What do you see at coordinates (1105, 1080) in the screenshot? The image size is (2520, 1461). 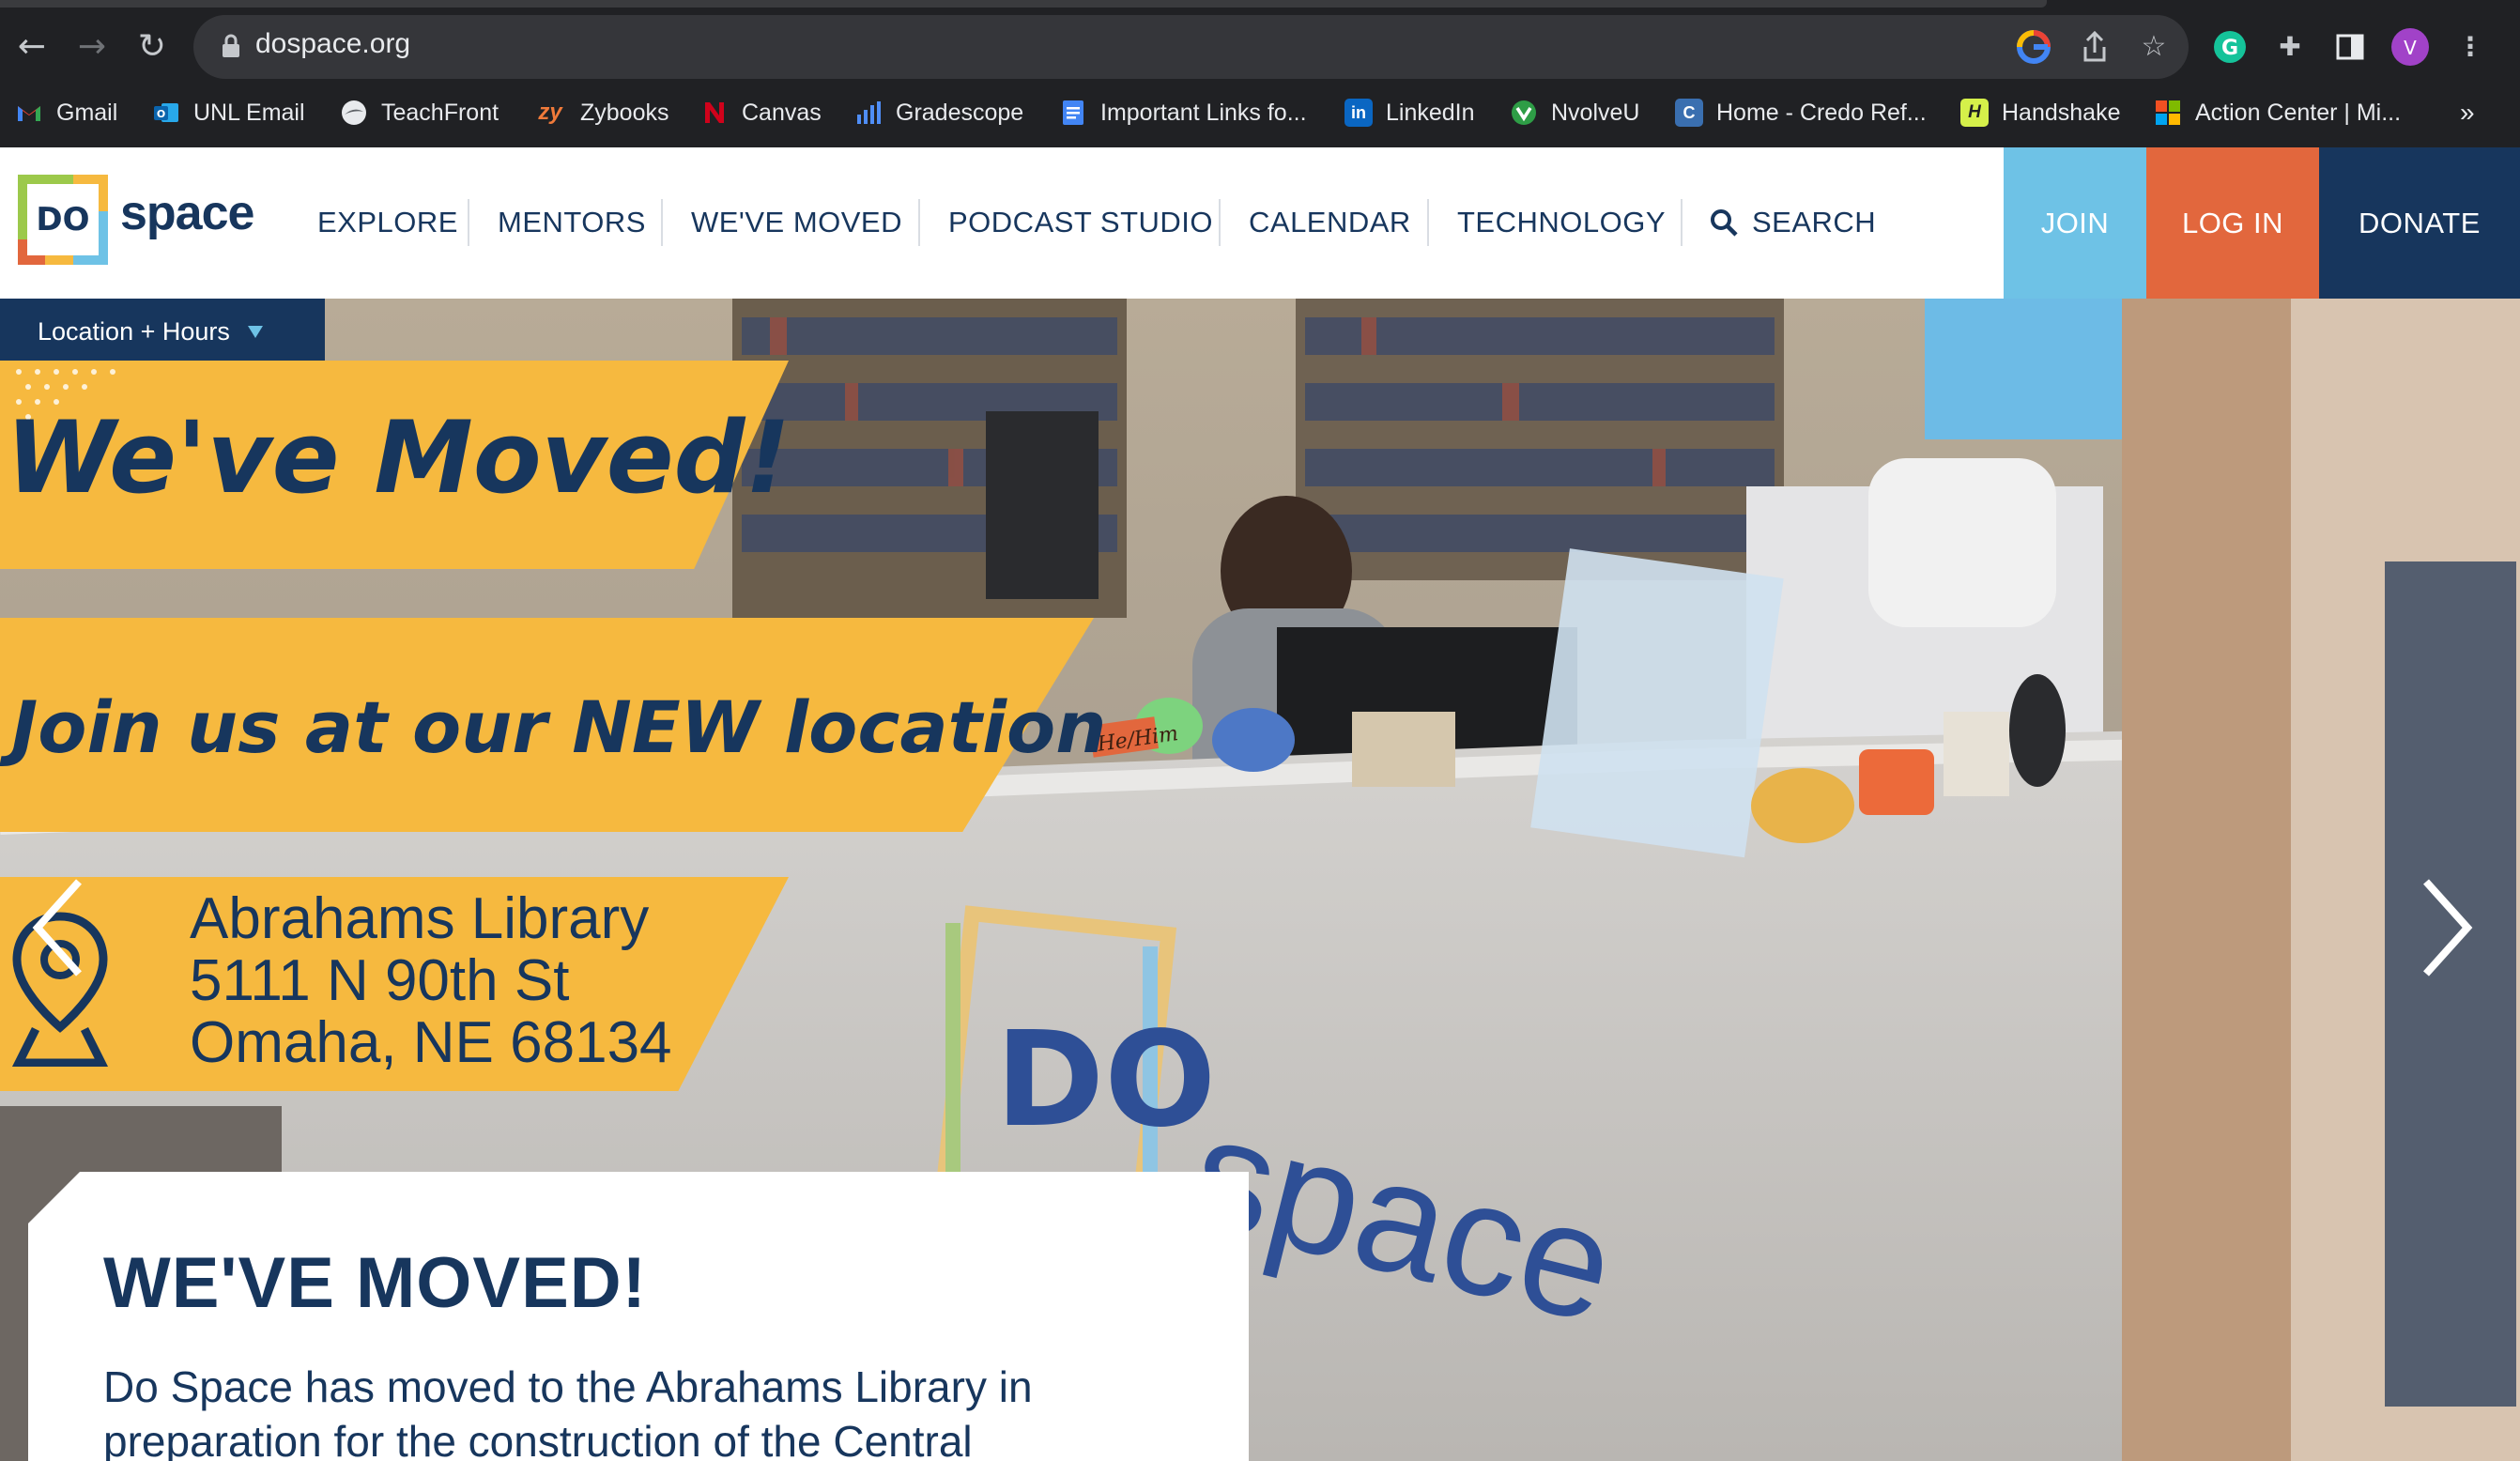 I see `desk-logo-mark: DO` at bounding box center [1105, 1080].